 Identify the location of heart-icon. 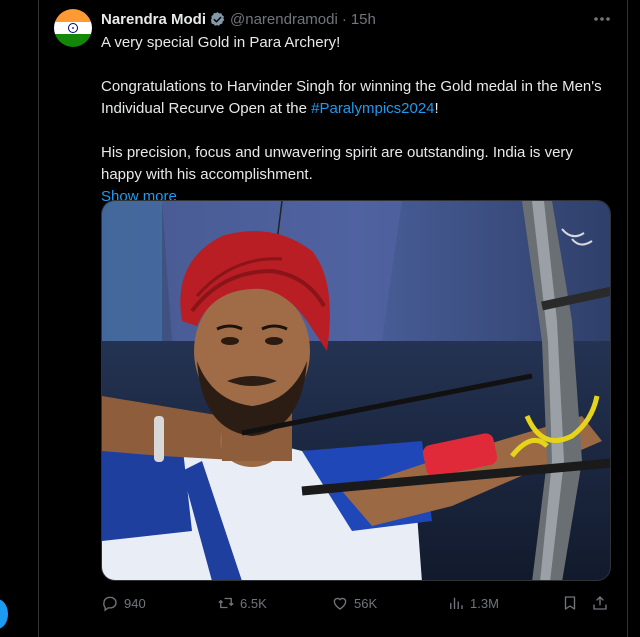
(340, 603).